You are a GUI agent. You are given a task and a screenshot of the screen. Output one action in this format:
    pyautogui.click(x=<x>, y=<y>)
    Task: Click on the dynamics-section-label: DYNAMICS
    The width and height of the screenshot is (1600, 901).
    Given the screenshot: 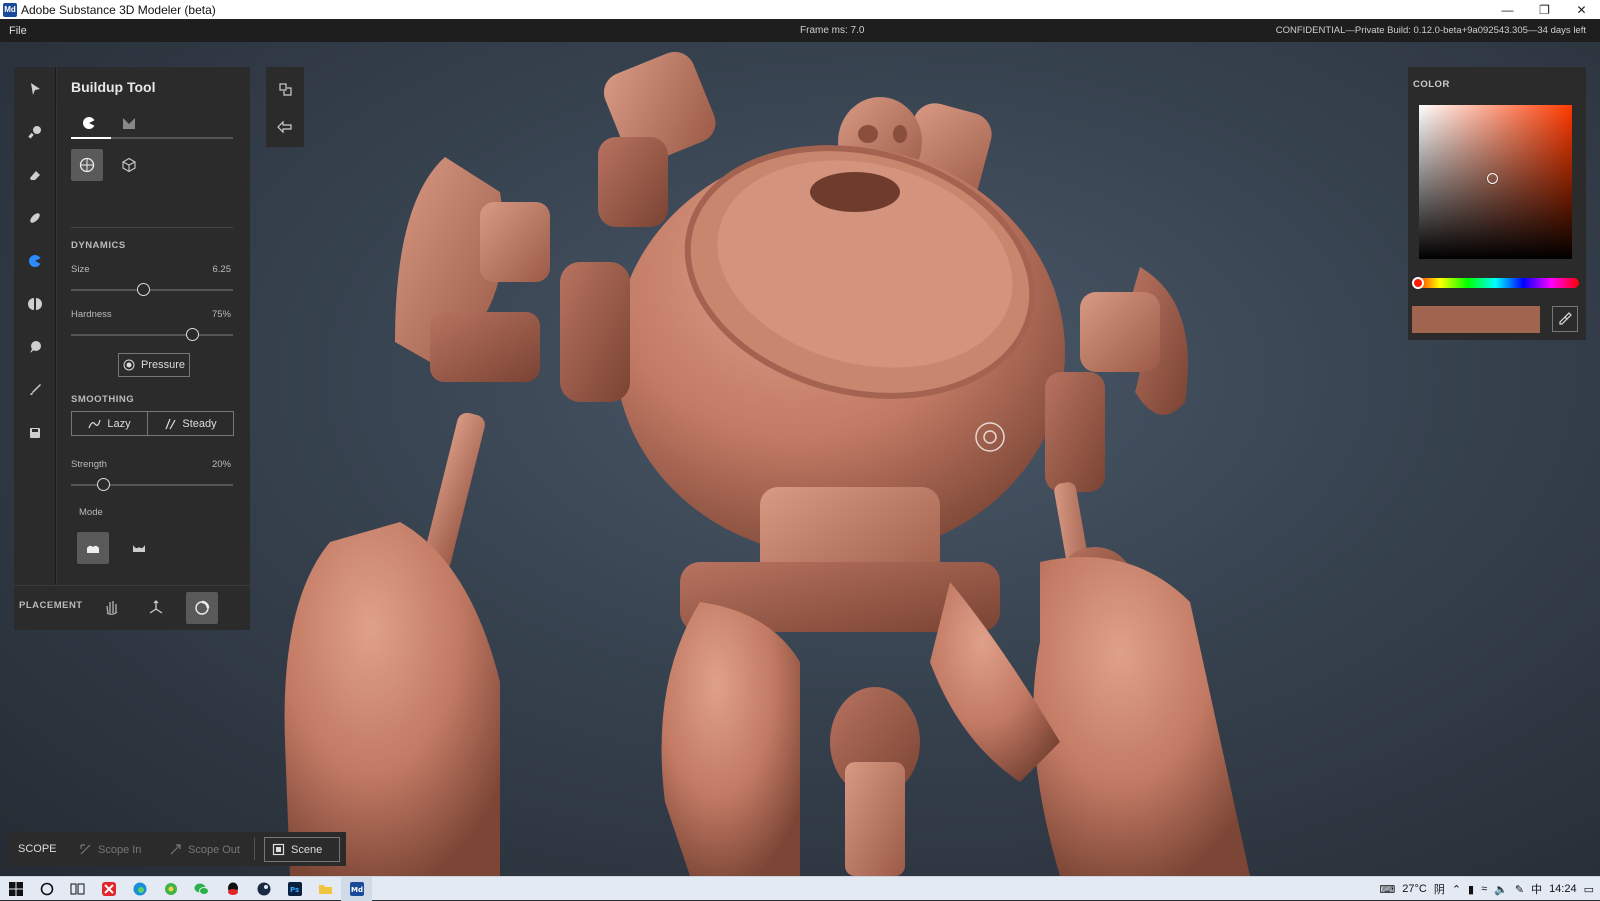 What is the action you would take?
    pyautogui.click(x=98, y=245)
    